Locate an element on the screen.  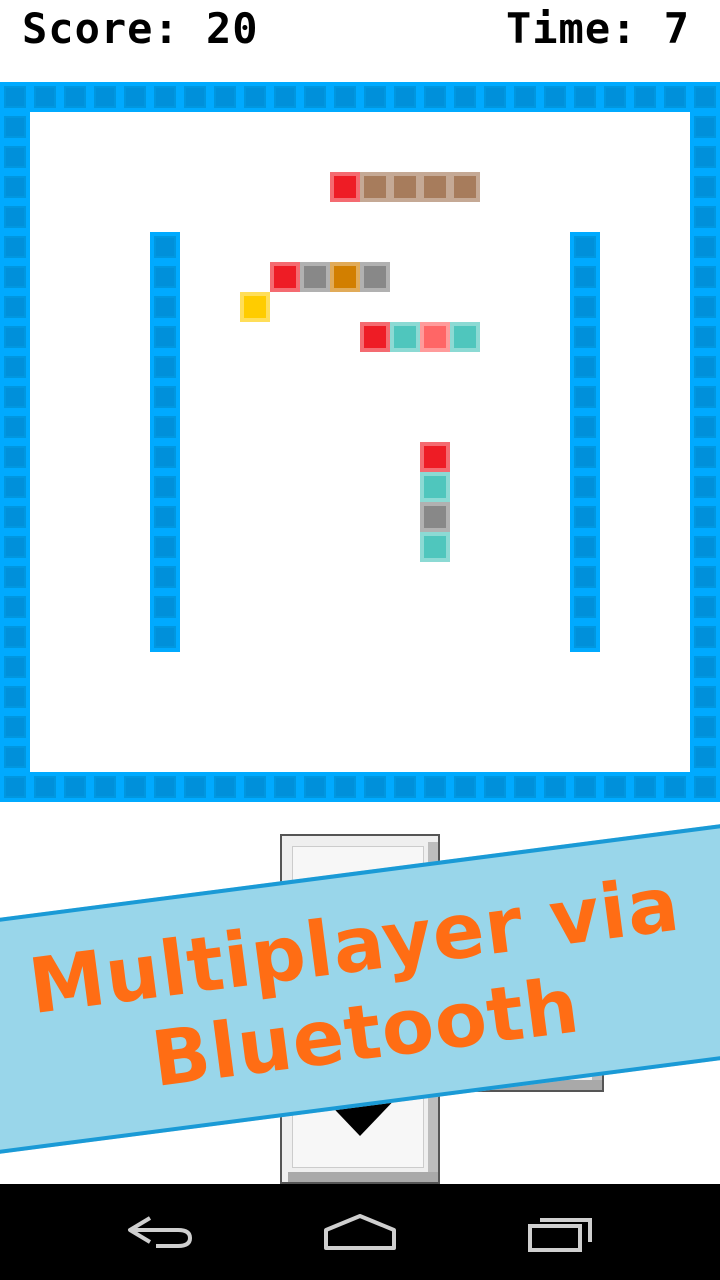
home-button is located at coordinates (360, 1232).